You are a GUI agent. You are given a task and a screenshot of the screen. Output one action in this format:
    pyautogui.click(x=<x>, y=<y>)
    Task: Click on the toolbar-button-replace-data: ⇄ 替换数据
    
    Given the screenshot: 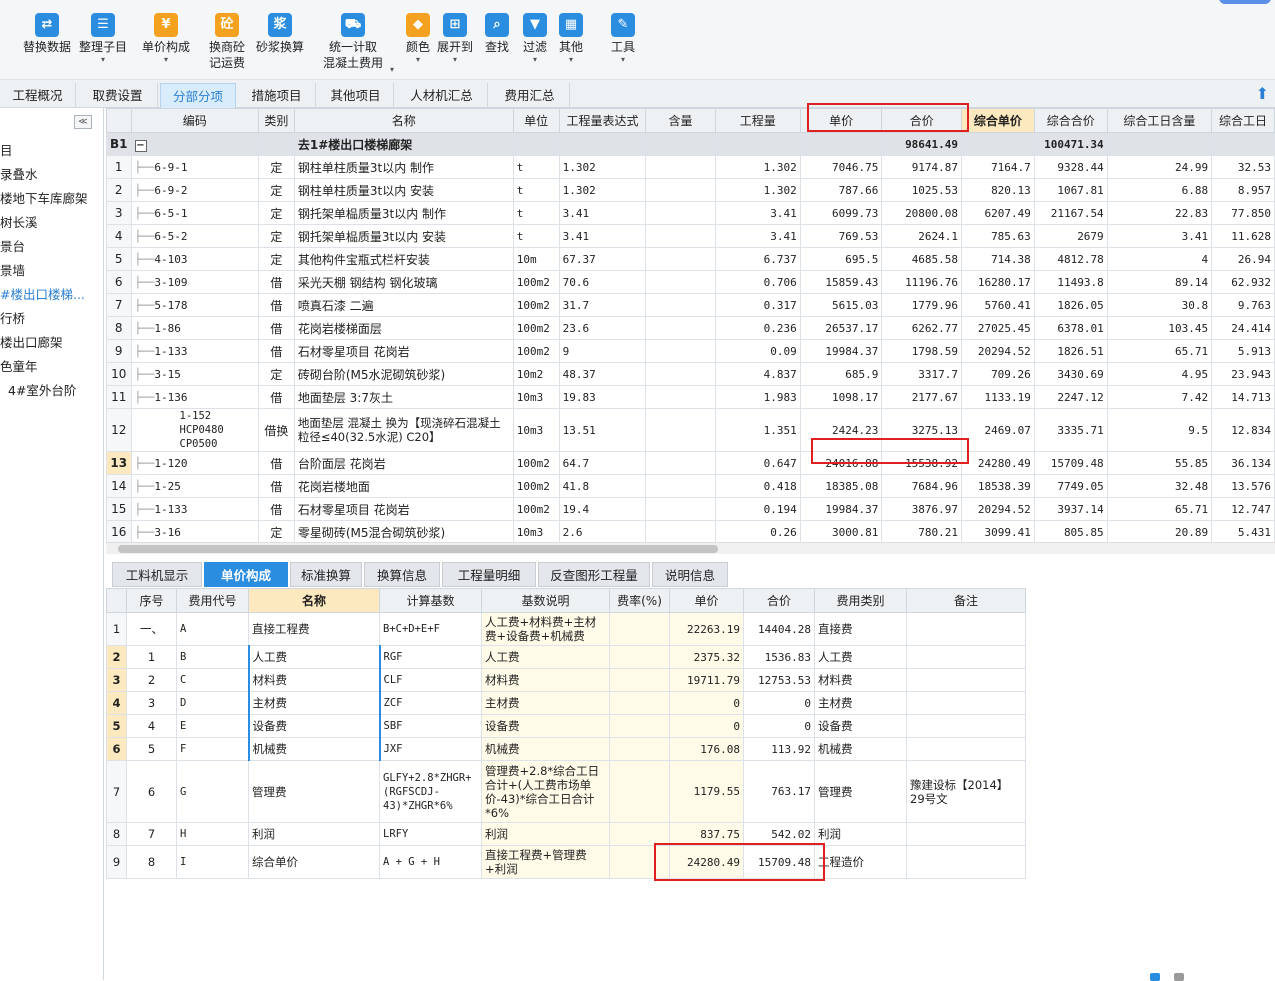 What is the action you would take?
    pyautogui.click(x=47, y=31)
    